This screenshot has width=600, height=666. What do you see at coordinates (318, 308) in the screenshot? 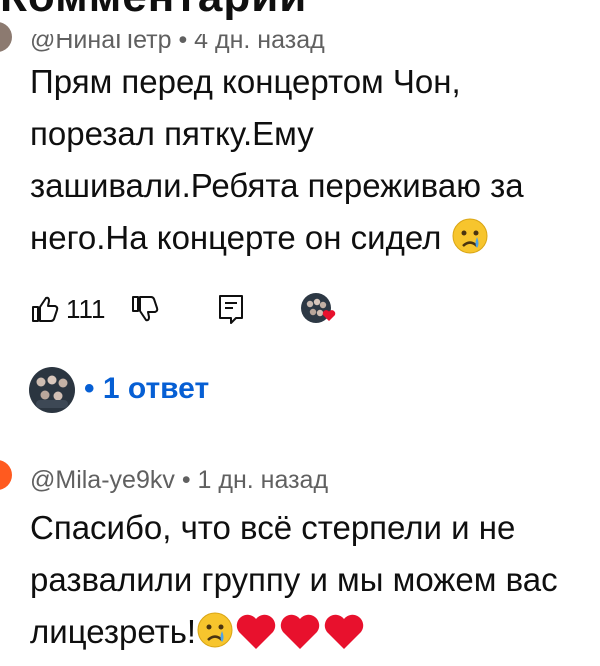
I see `creator-avatar-heart-icon` at bounding box center [318, 308].